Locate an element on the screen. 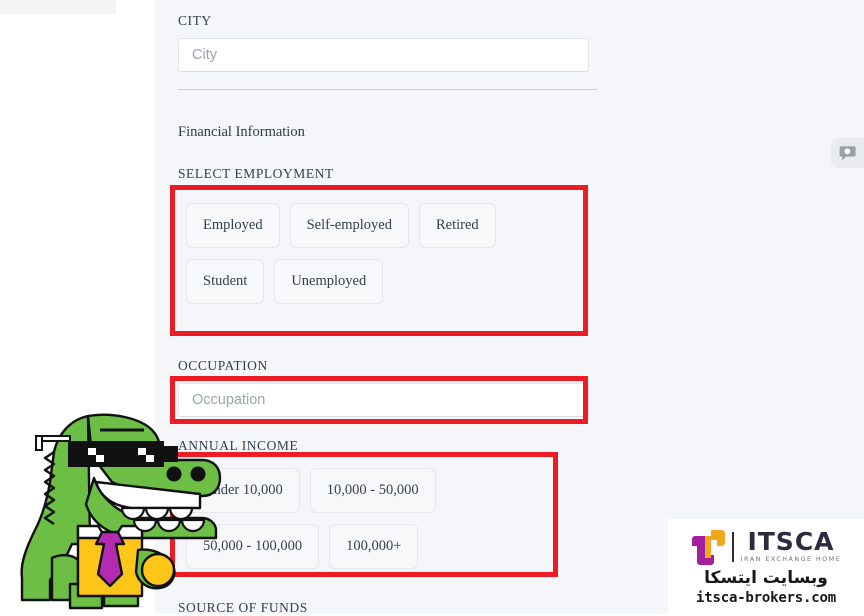  chat-bubble-icon is located at coordinates (847, 152).